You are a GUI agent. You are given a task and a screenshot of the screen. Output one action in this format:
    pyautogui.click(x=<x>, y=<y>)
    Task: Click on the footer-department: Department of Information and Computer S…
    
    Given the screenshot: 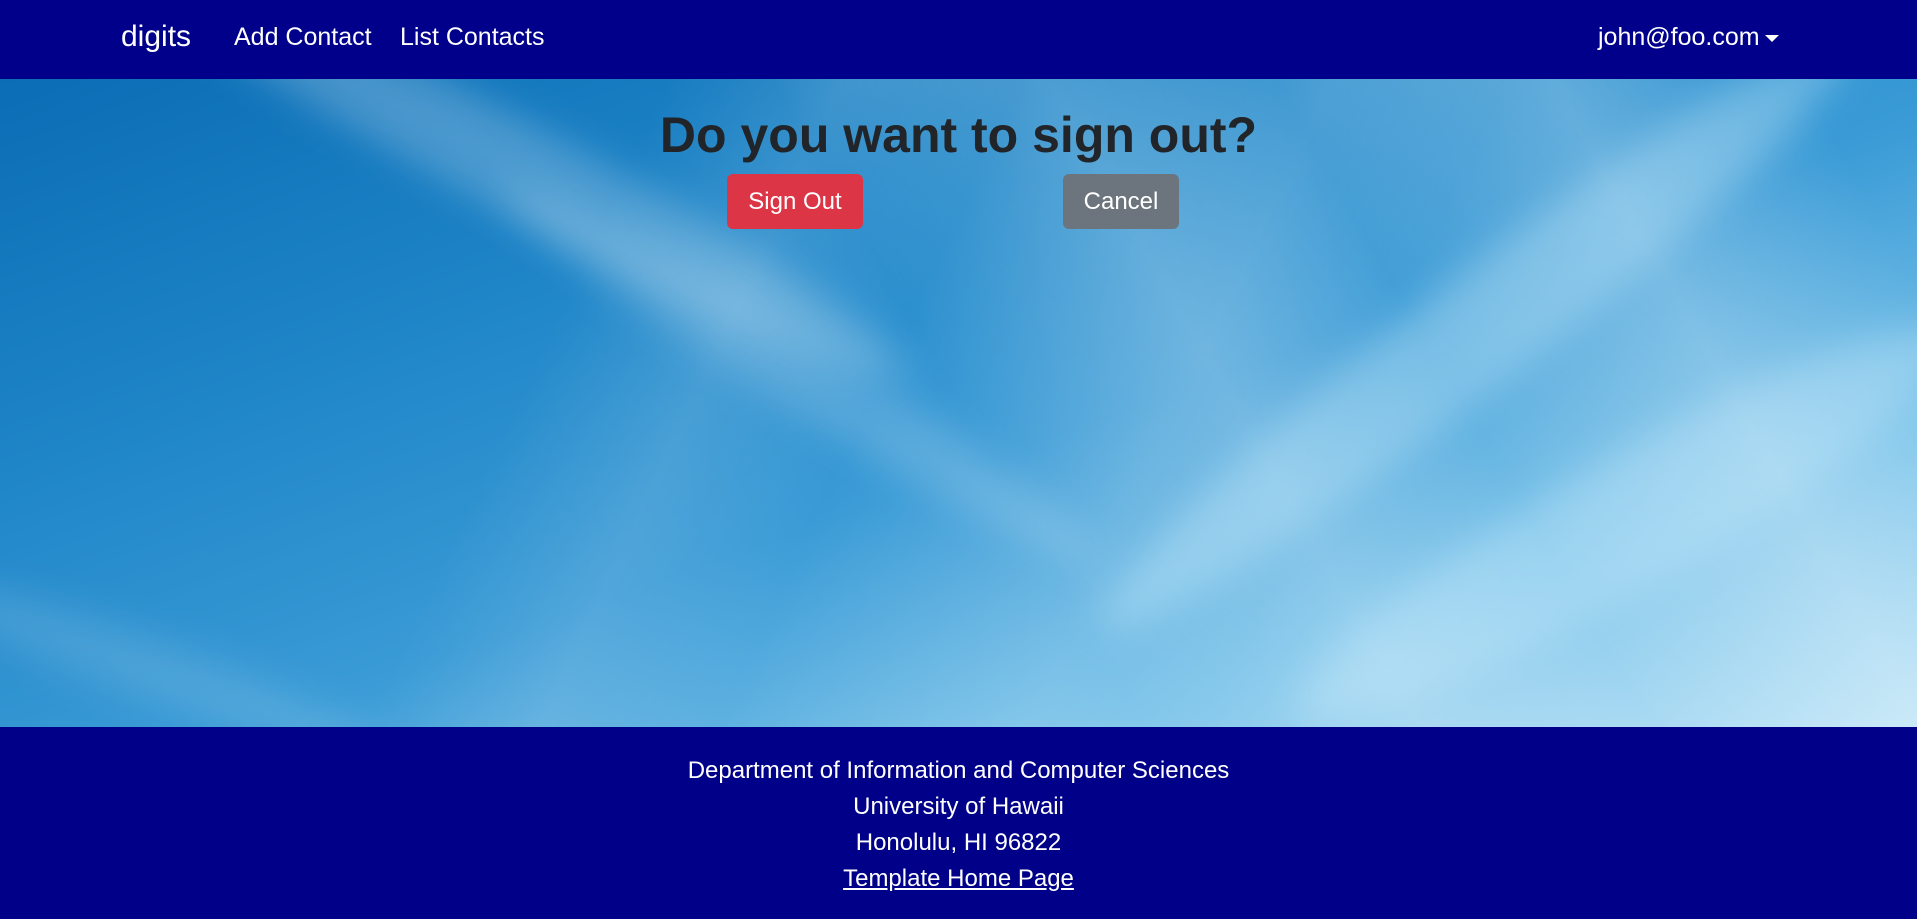 What is the action you would take?
    pyautogui.click(x=958, y=770)
    